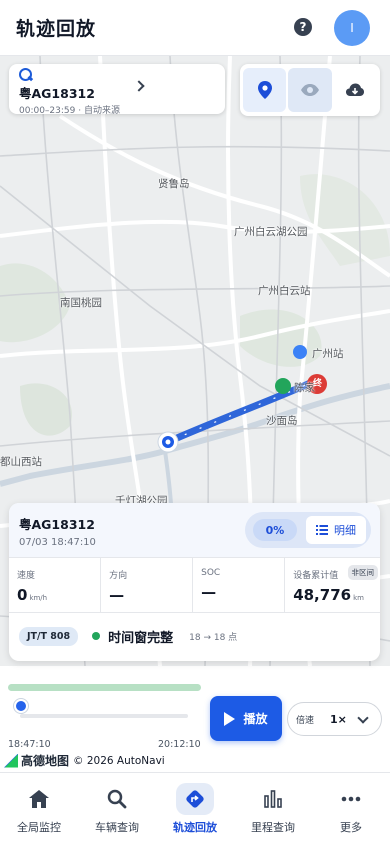  I want to click on route-icon, so click(195, 799).